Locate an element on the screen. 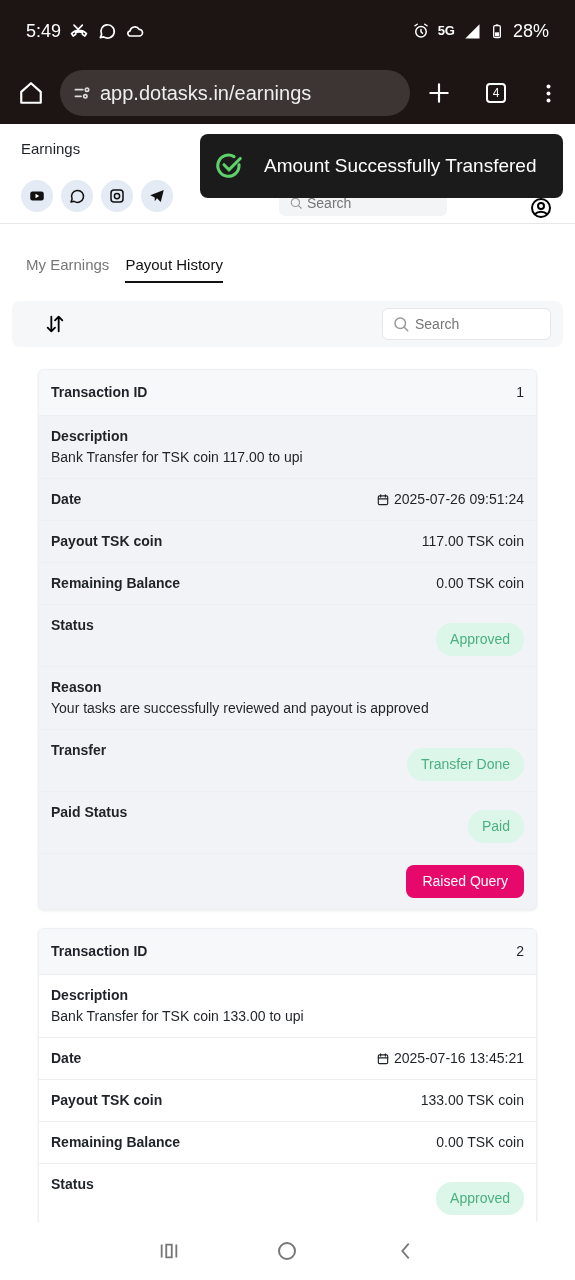  field-label: Transfer is located at coordinates (79, 750).